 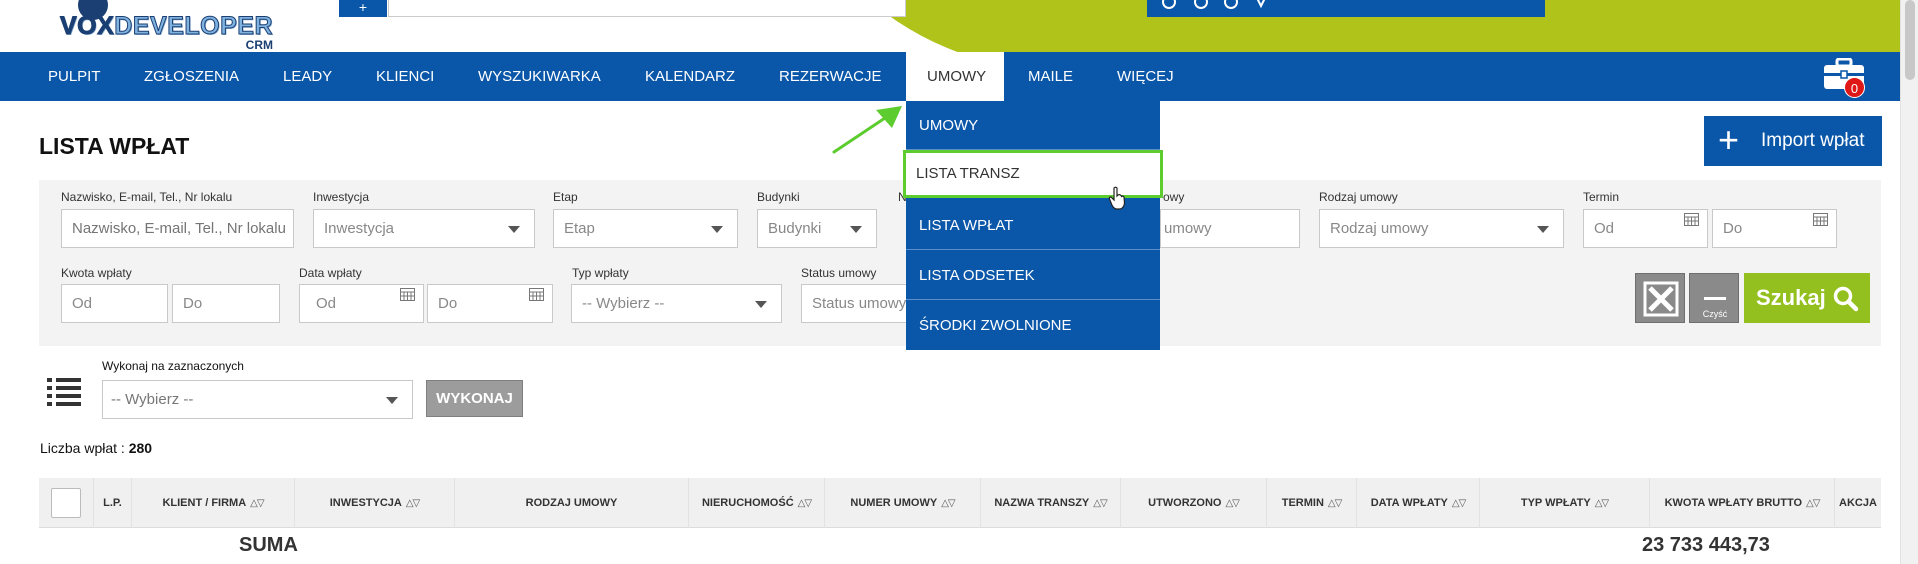 I want to click on nav-item-kalendarz: KALENDARZ, so click(x=690, y=76).